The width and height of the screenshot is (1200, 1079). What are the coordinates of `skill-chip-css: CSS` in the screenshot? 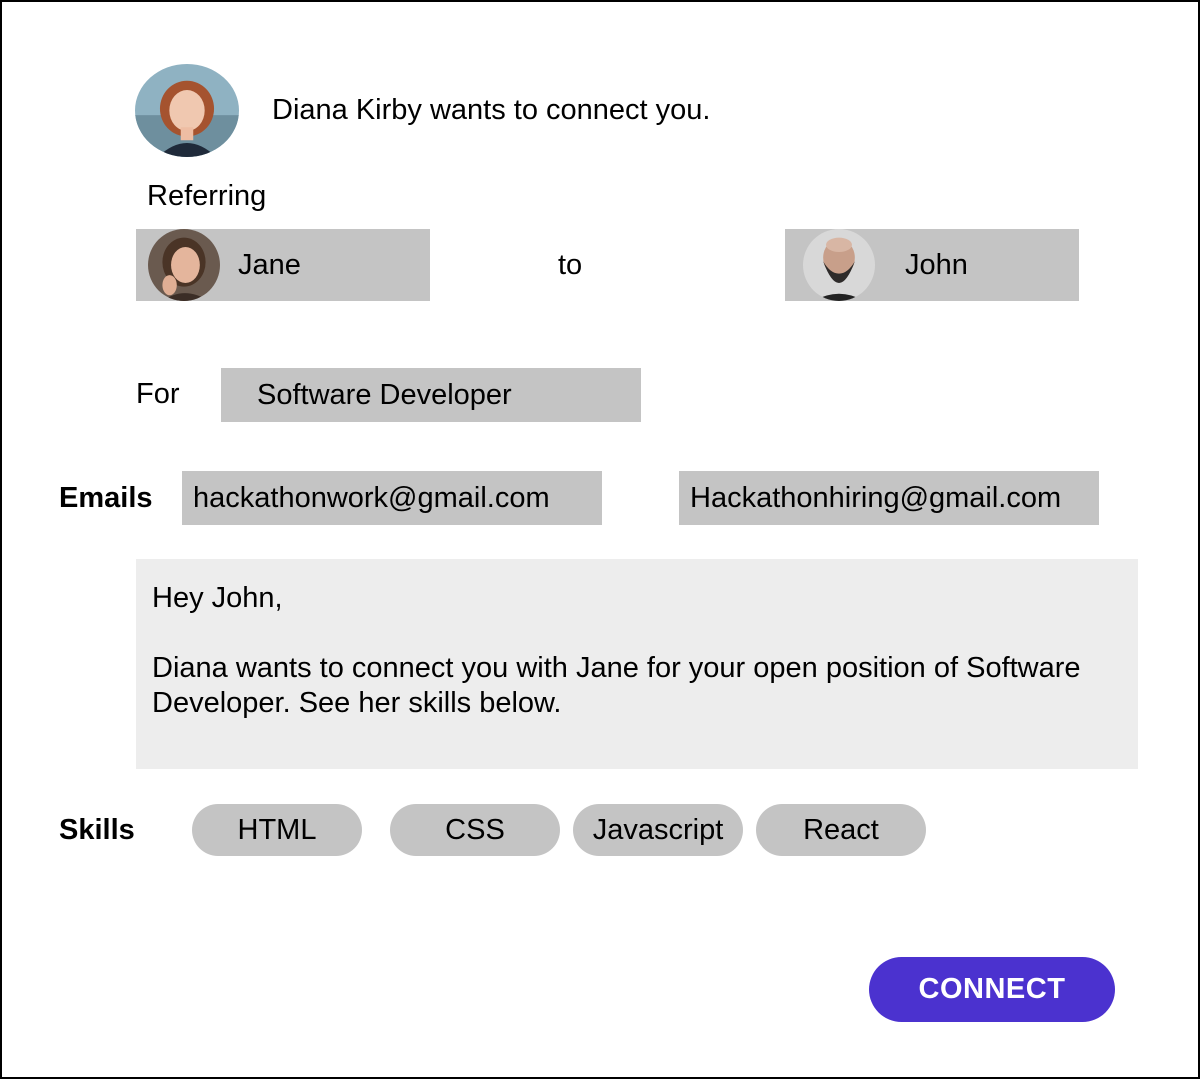 It's located at (475, 830).